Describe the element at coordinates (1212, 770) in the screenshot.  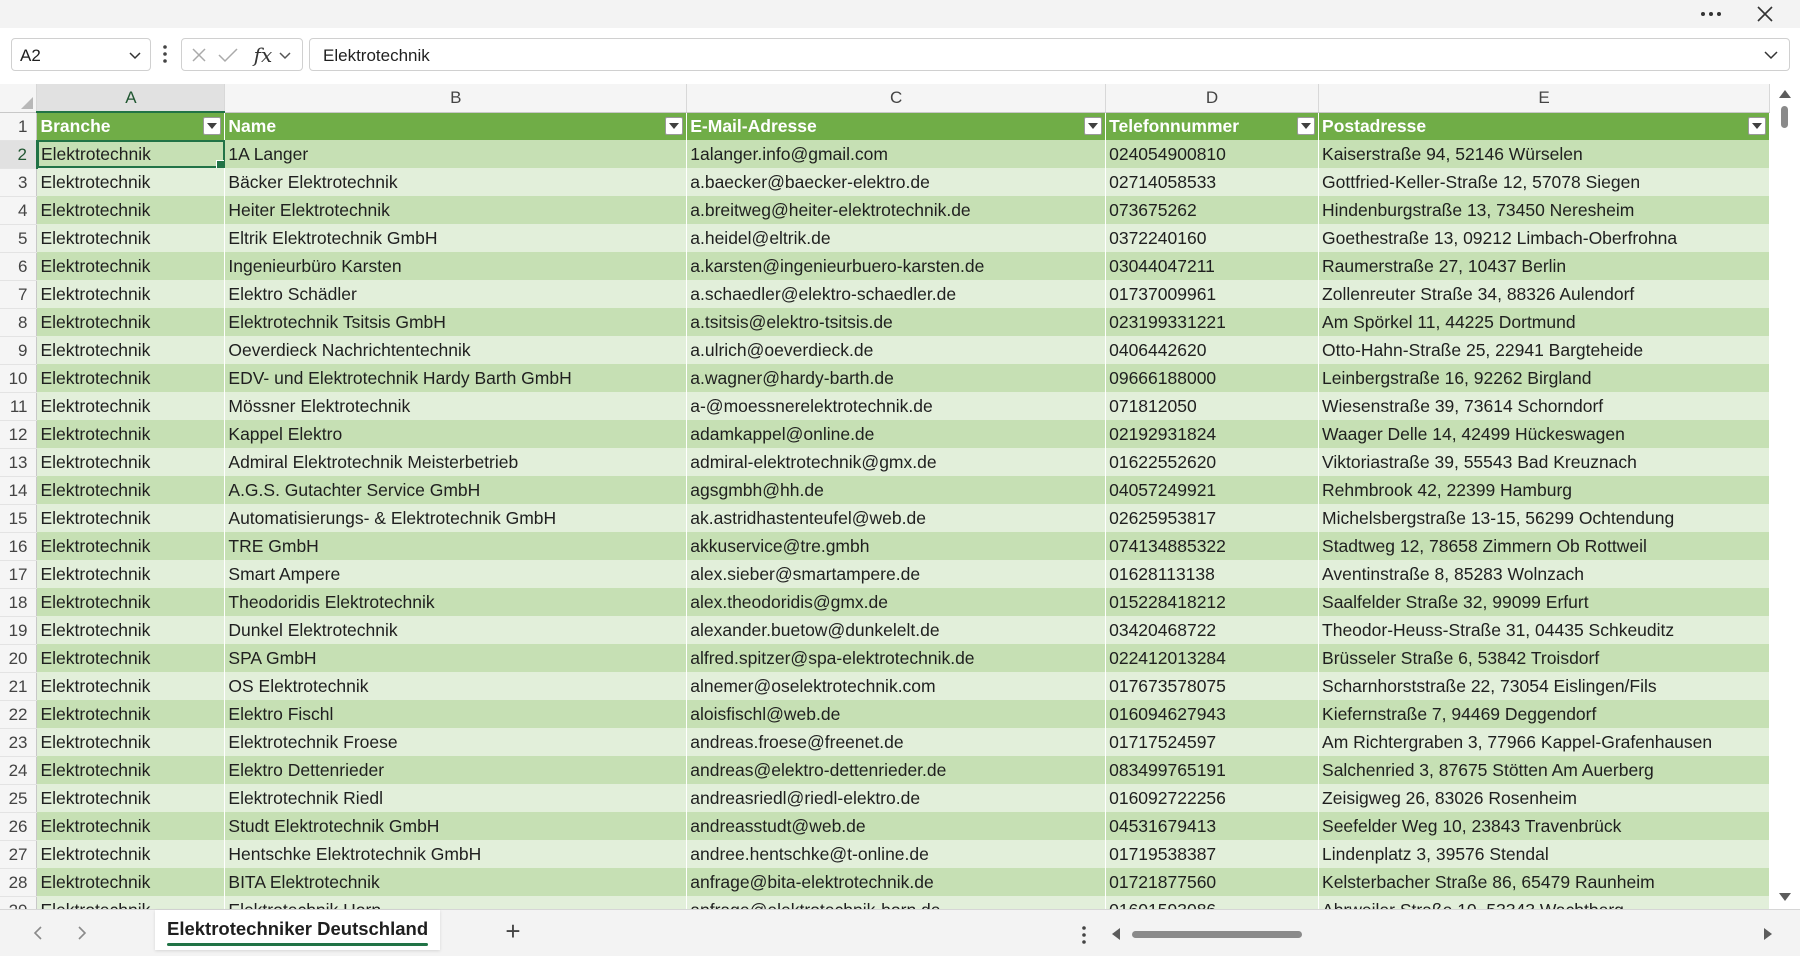
I see `cell-phone: 083499765191` at that location.